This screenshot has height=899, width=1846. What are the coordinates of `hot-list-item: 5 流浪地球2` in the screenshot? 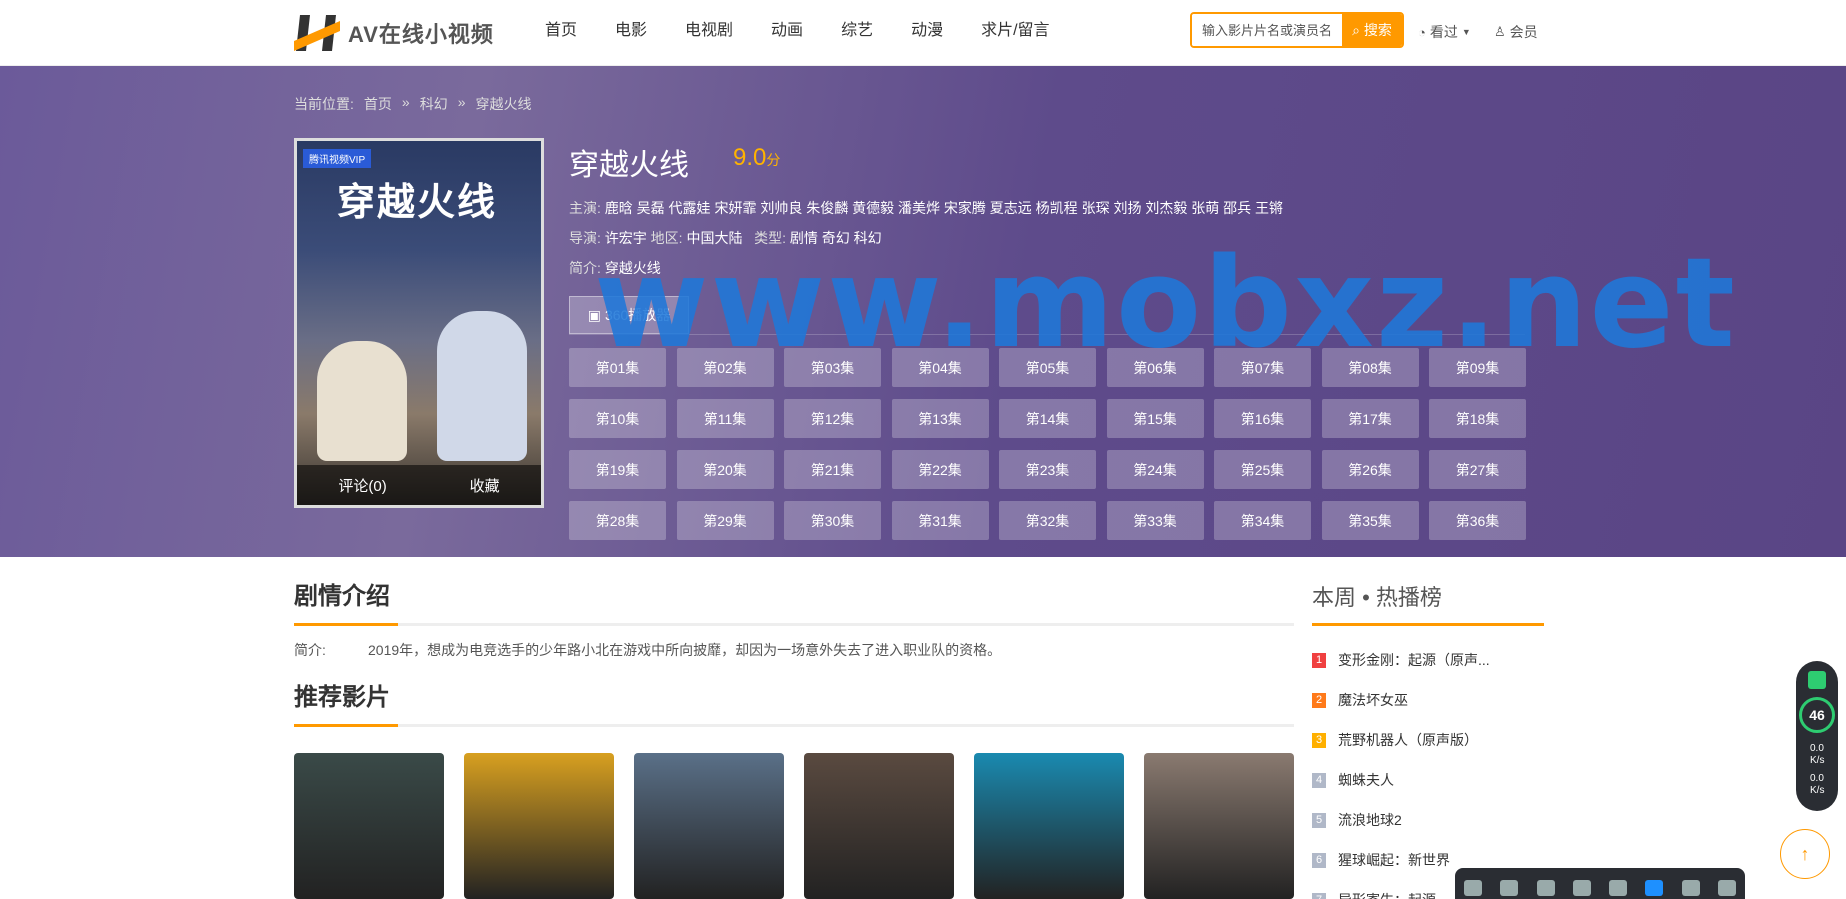 It's located at (1428, 820).